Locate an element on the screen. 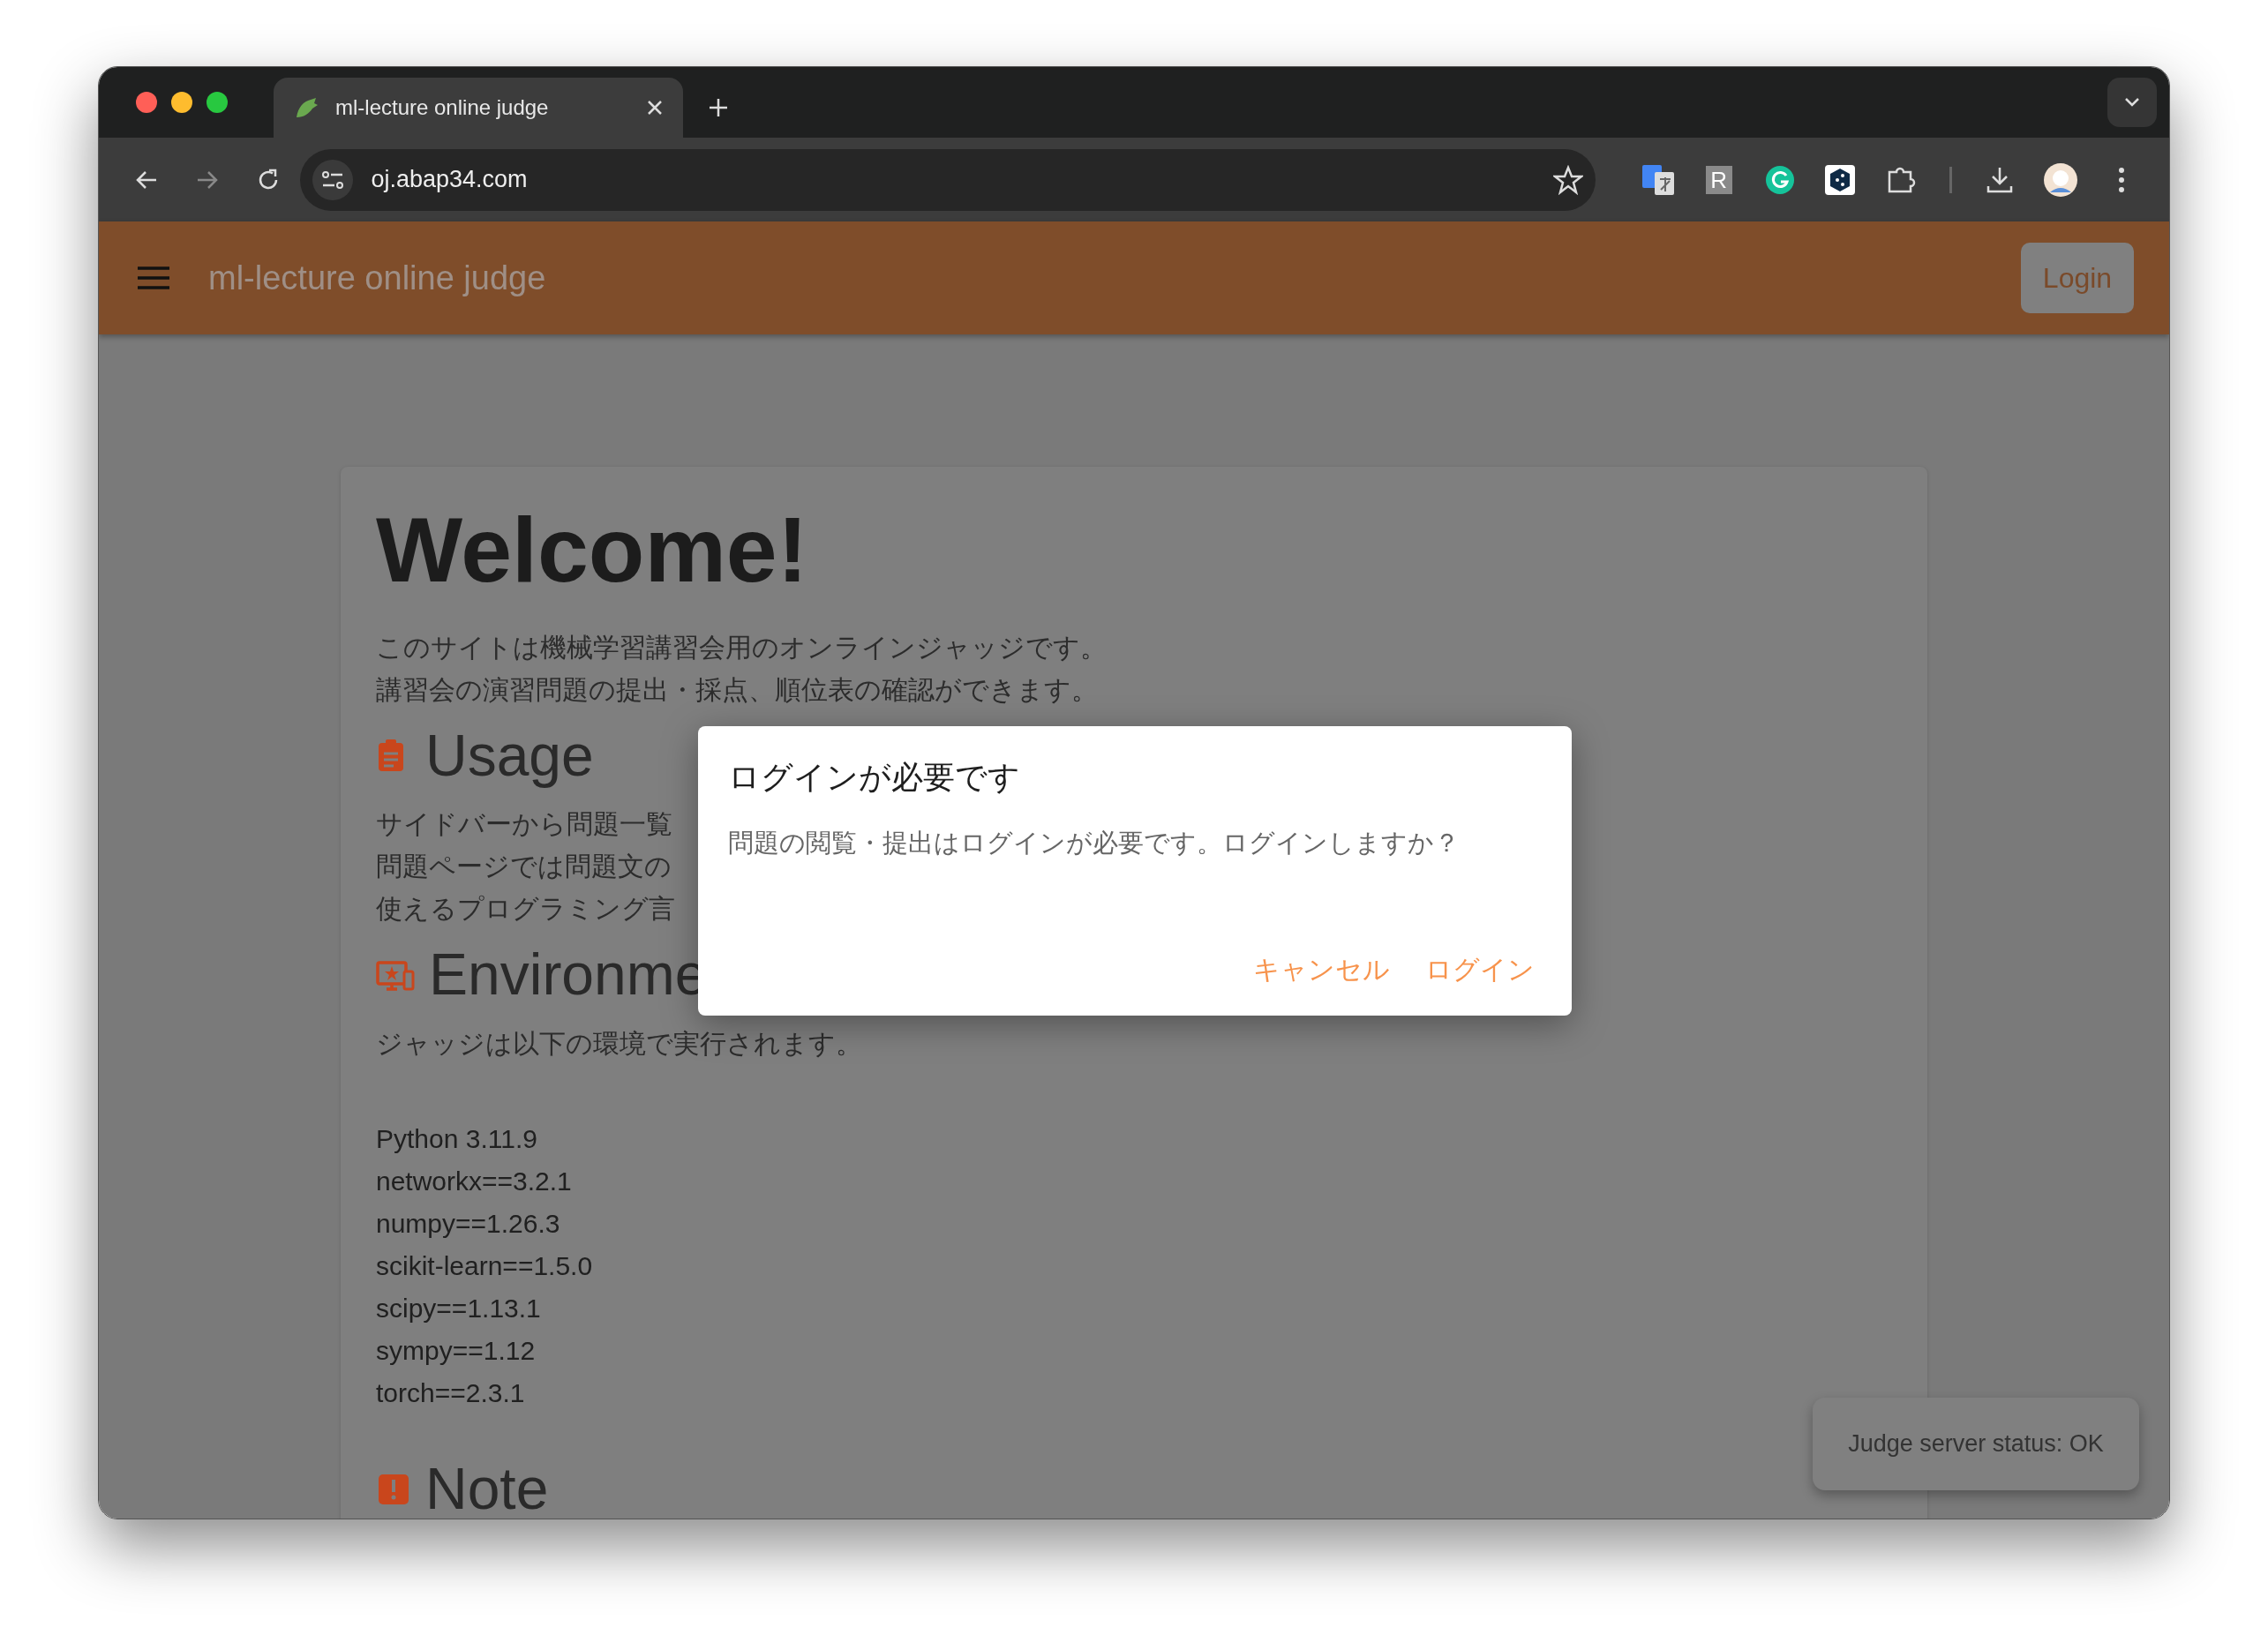 This screenshot has height=1650, width=2268. login-button: Login is located at coordinates (2077, 278).